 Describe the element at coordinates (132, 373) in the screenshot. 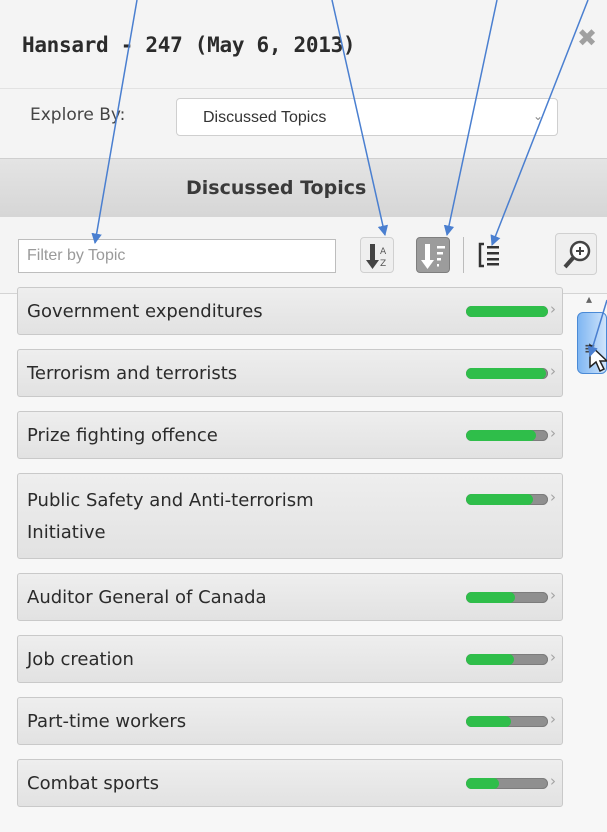

I see `topic-label: Terrorism and terrorists` at that location.